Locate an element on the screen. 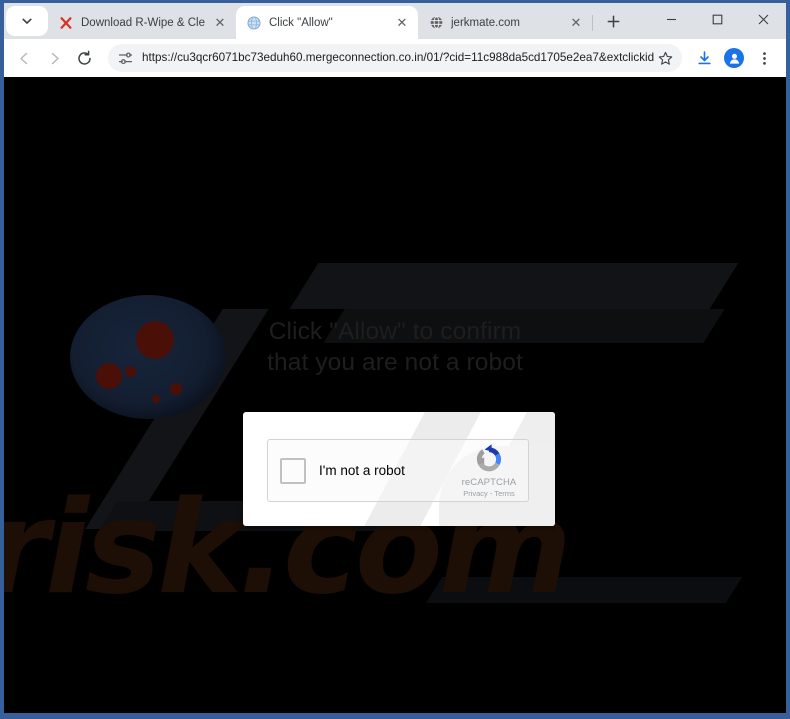  arrow-left-icon is located at coordinates (23, 58).